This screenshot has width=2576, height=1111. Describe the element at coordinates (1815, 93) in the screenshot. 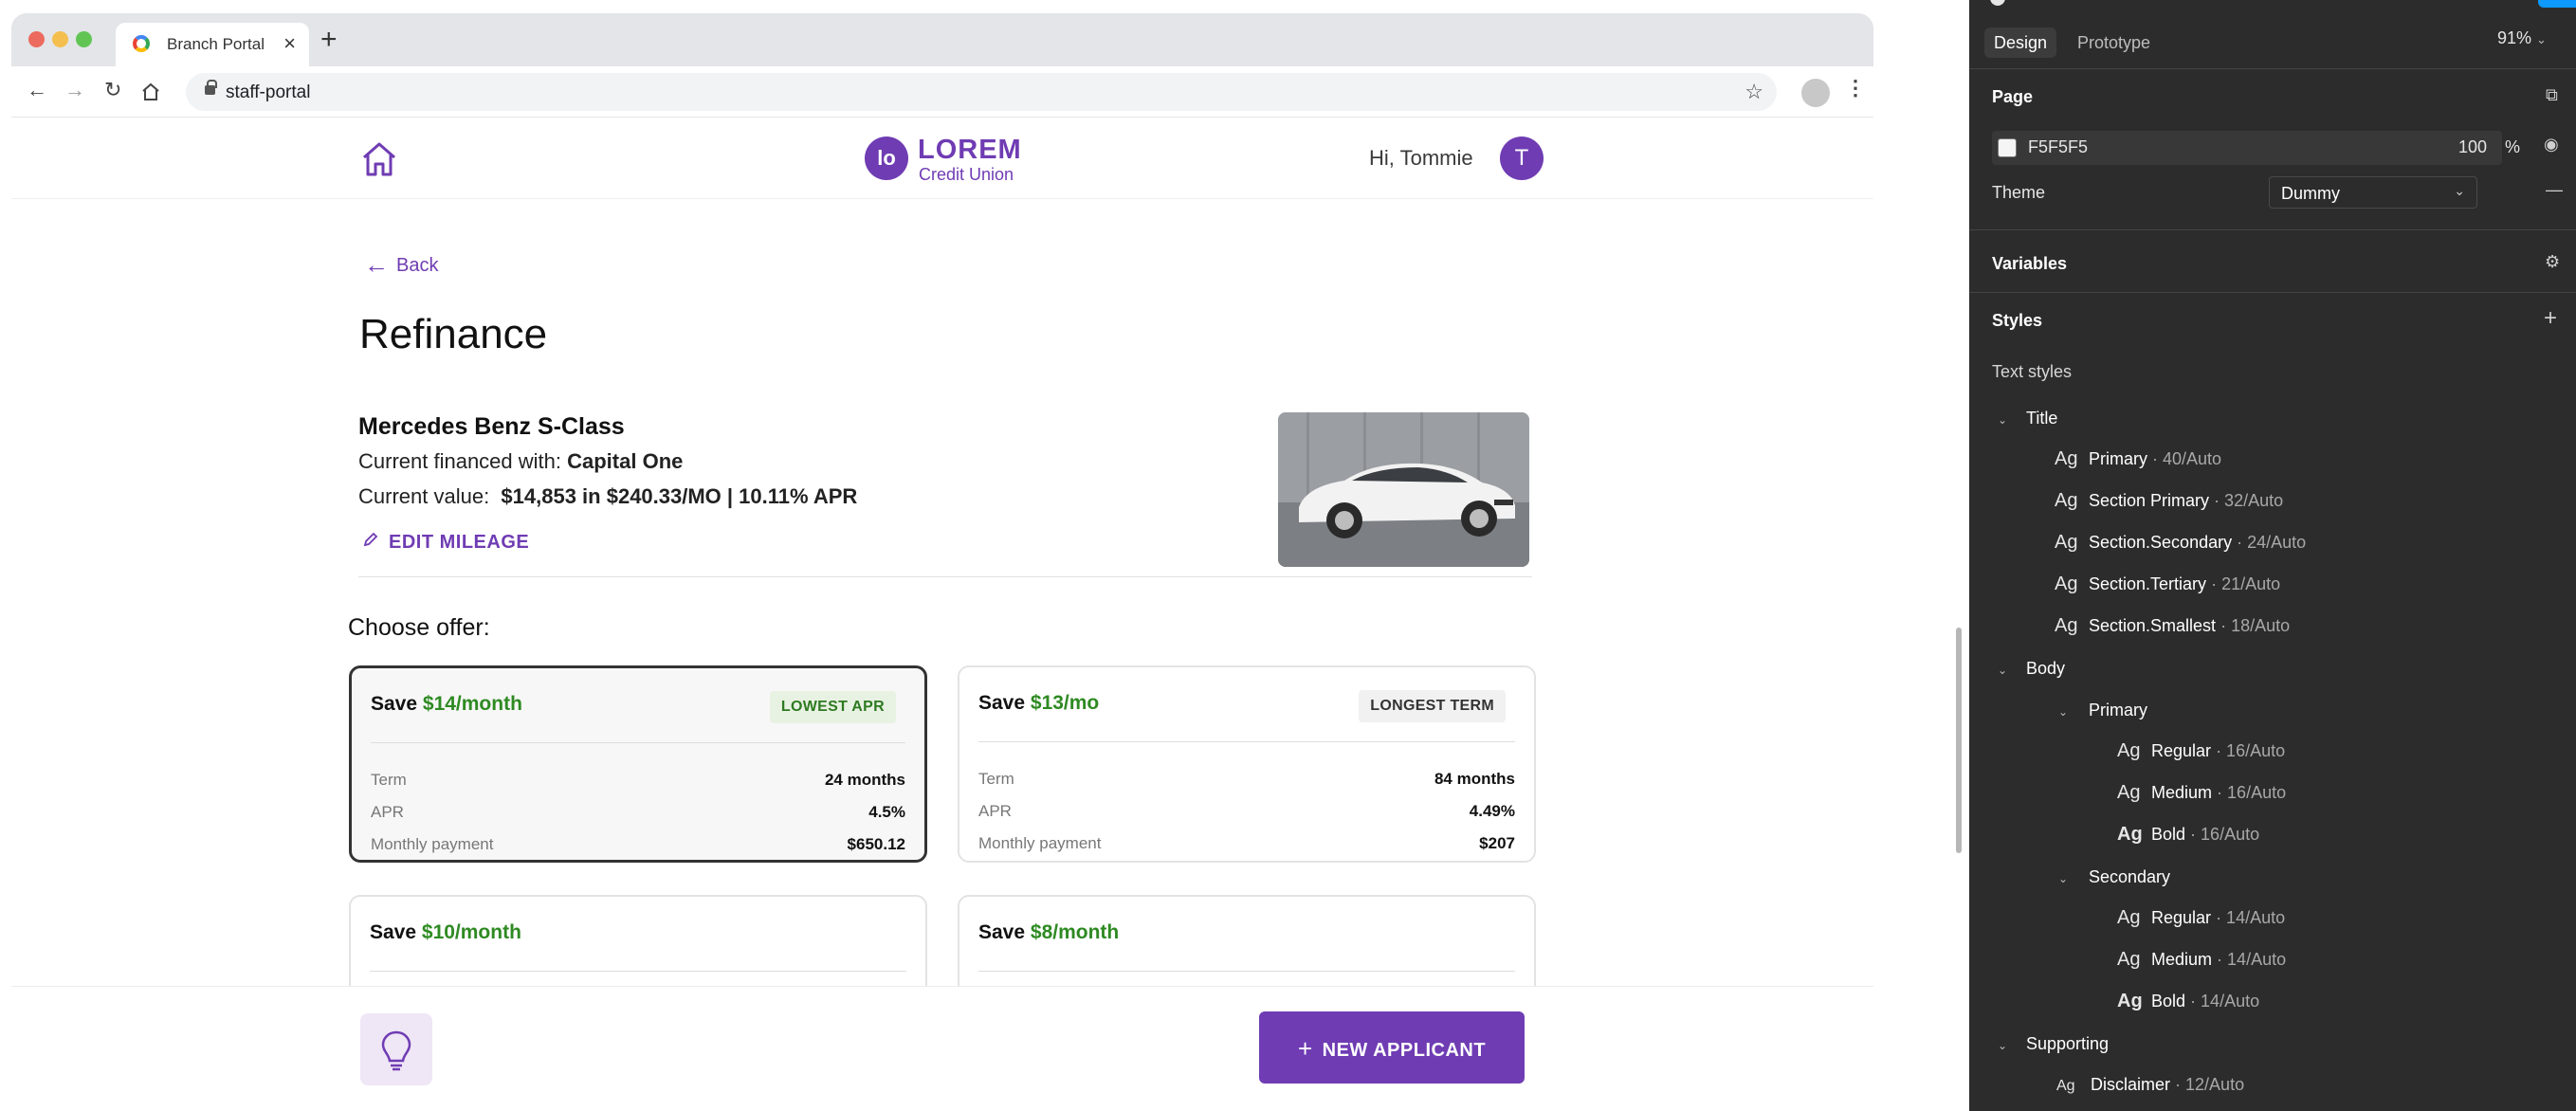

I see `profile-avatar` at that location.